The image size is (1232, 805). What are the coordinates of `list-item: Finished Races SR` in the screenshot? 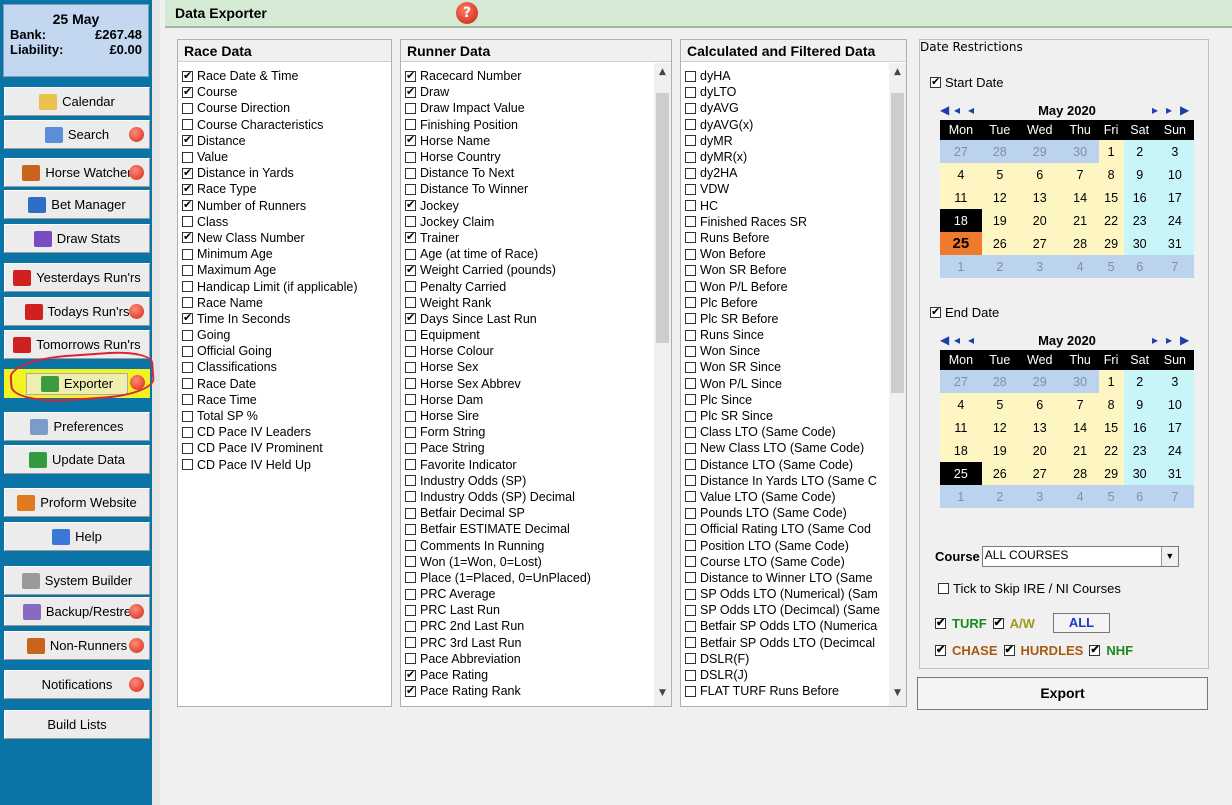 It's located at (795, 222).